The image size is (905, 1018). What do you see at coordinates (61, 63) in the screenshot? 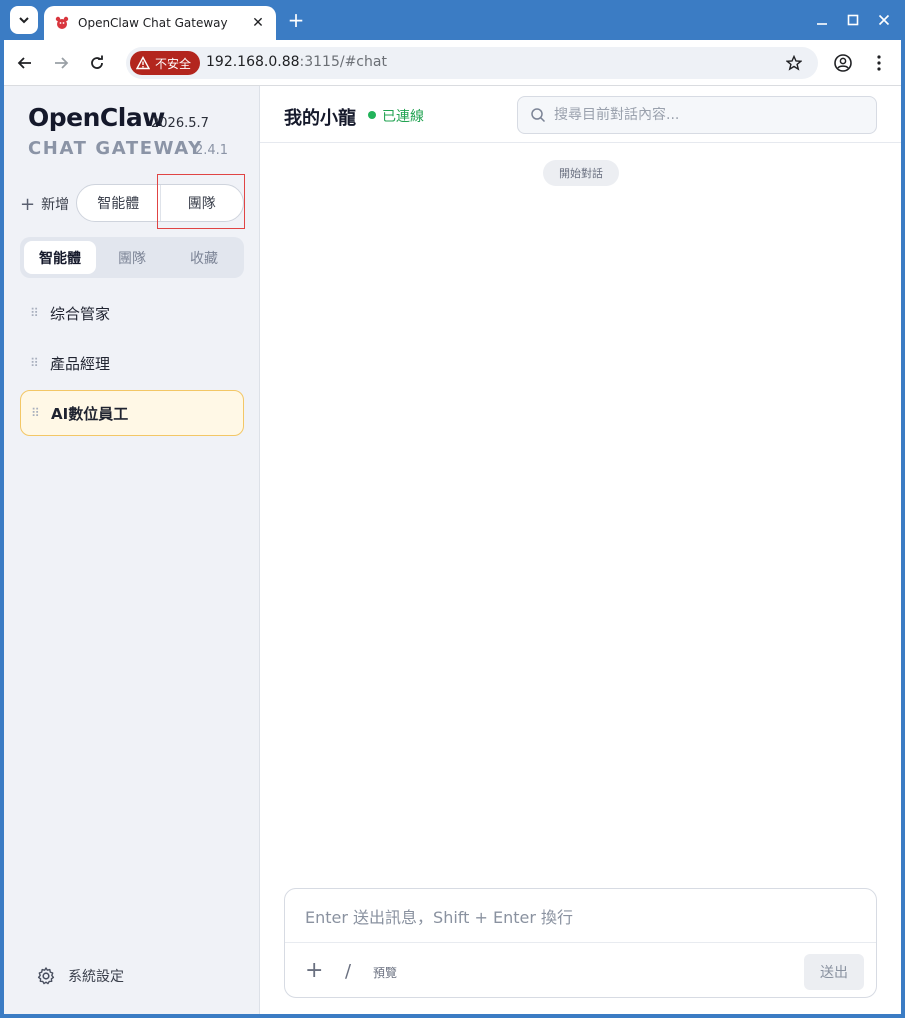
I see `forward-arrow-icon` at bounding box center [61, 63].